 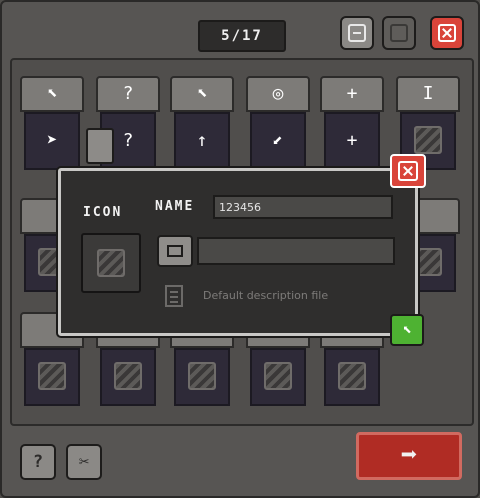 I want to click on cursor-assigned-icon: ↑, so click(x=202, y=141).